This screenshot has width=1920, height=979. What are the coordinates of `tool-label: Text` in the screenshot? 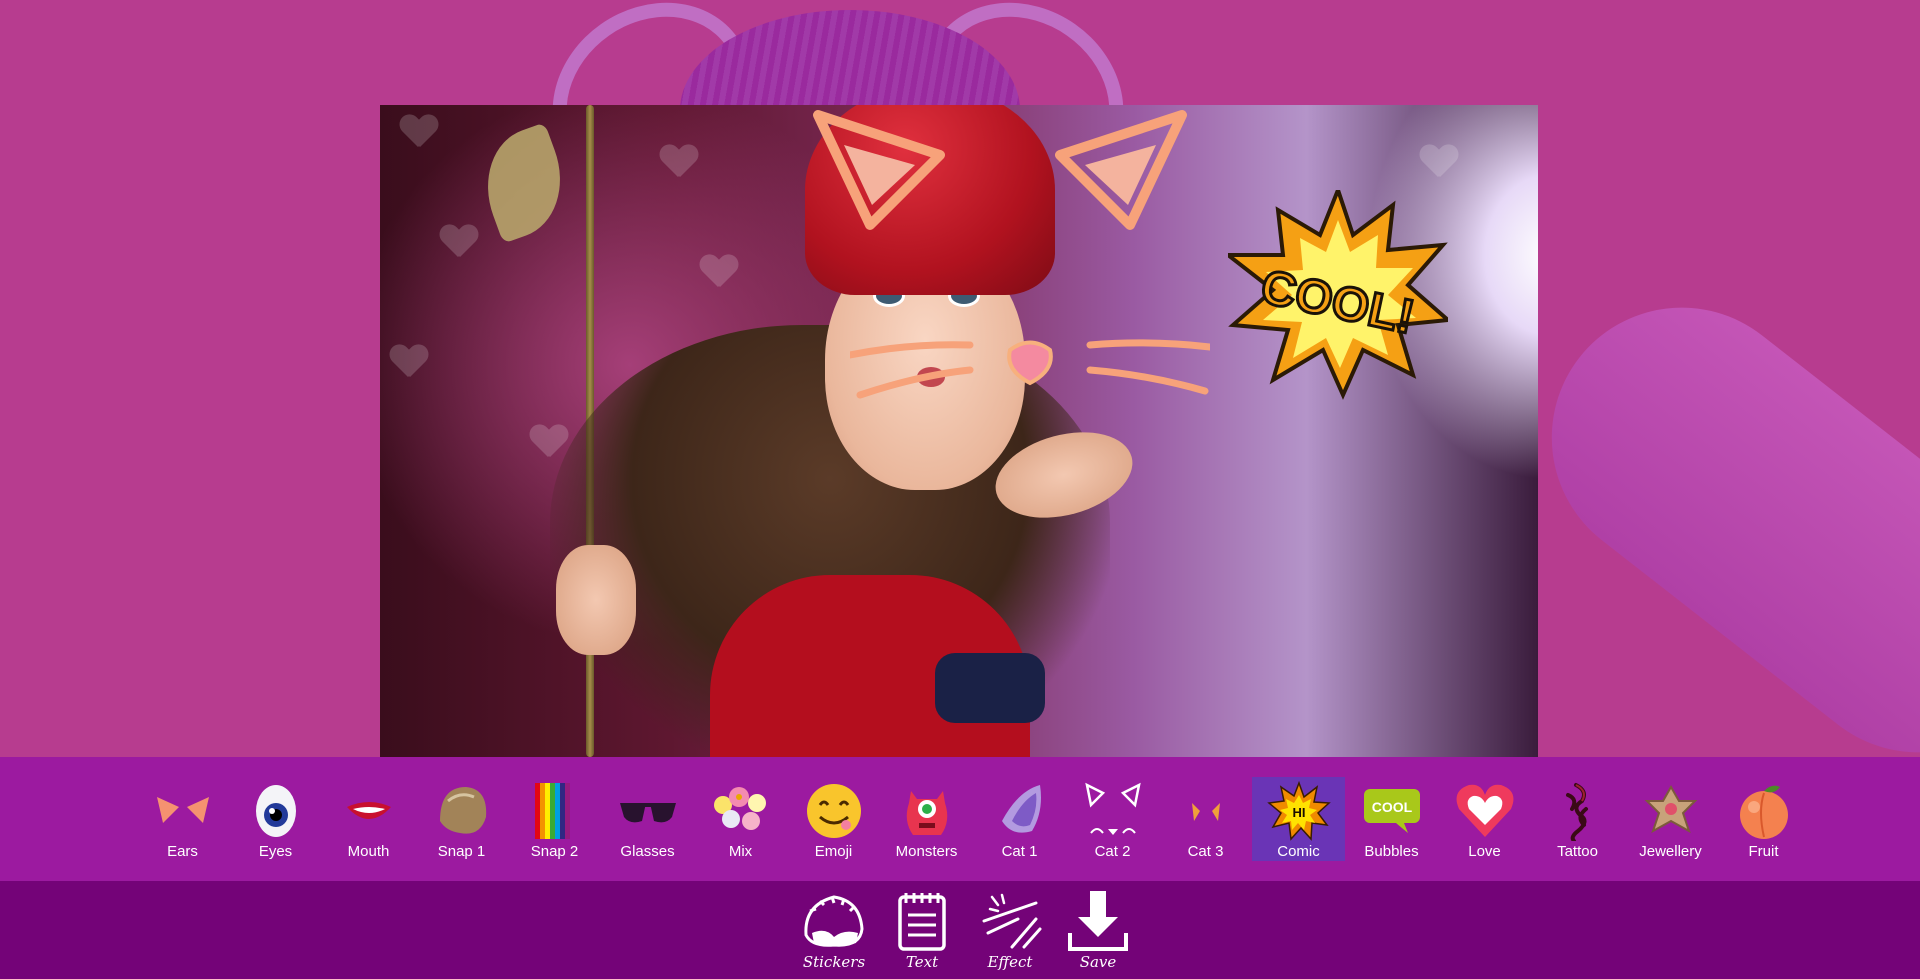 It's located at (922, 962).